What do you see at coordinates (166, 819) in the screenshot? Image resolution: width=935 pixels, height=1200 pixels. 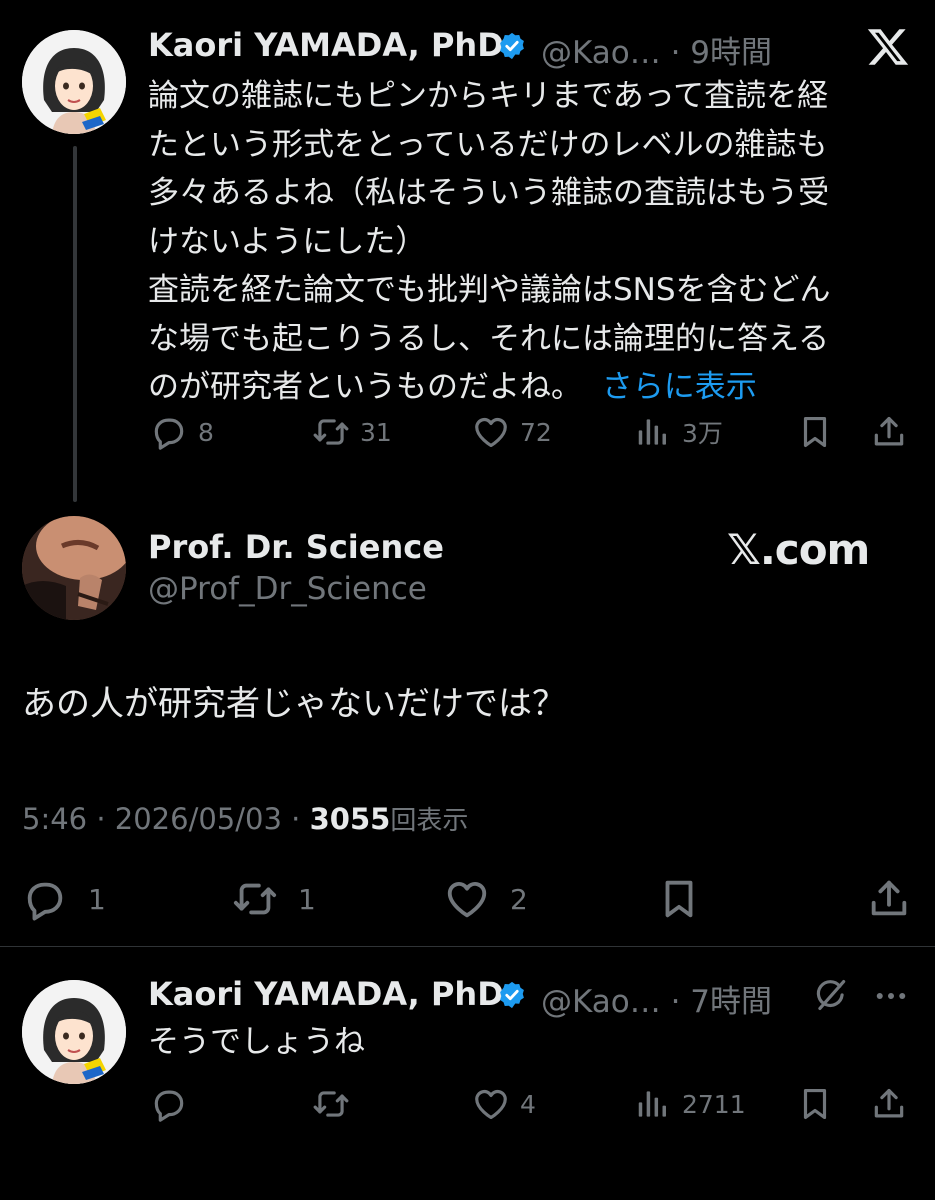 I see `tweet-timestamp: 5:46 · 2026/05/03 ·` at bounding box center [166, 819].